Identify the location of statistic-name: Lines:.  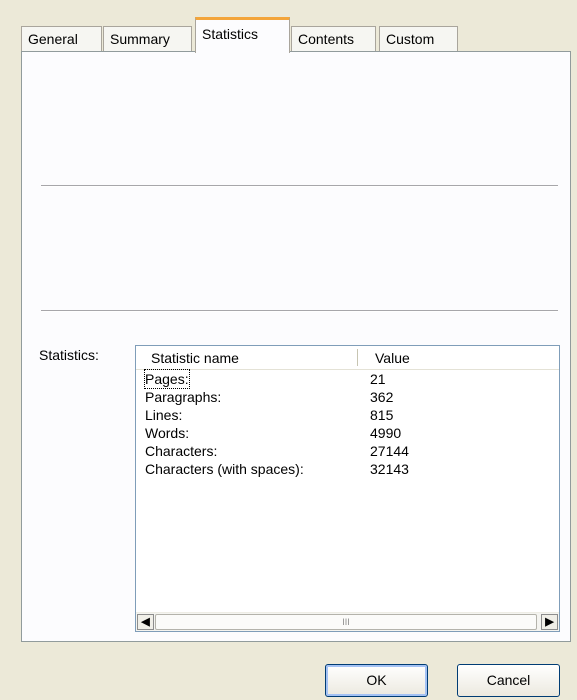
(164, 415).